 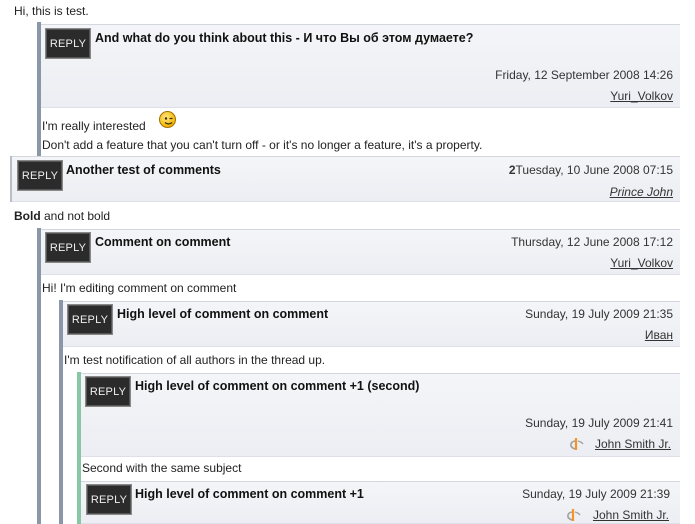 What do you see at coordinates (594, 170) in the screenshot?
I see `comment-date-text: Tuesday, 10 June 2008 07:15` at bounding box center [594, 170].